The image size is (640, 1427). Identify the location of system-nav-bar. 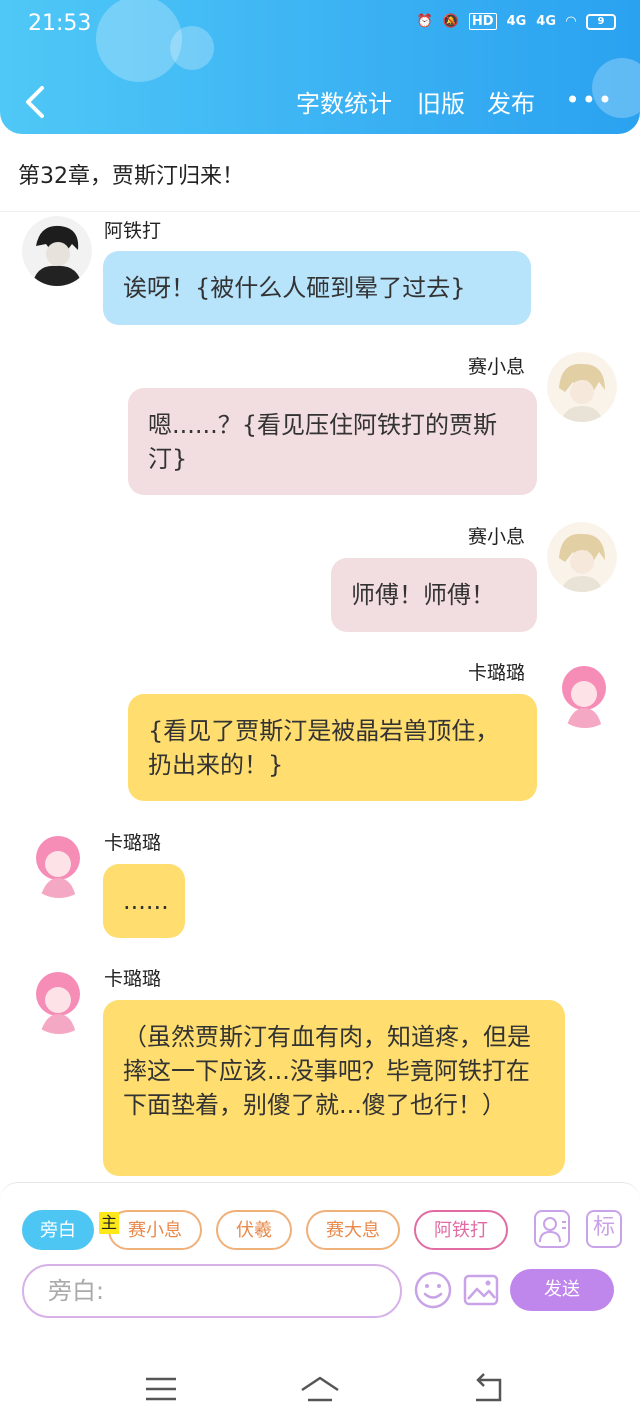
(320, 1388).